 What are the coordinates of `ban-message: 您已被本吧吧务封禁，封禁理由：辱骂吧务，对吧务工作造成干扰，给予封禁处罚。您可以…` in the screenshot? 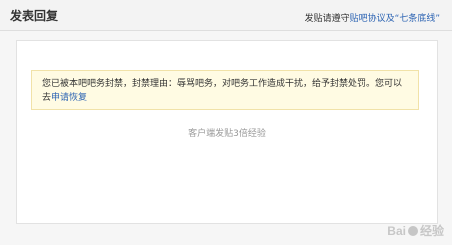 It's located at (222, 91).